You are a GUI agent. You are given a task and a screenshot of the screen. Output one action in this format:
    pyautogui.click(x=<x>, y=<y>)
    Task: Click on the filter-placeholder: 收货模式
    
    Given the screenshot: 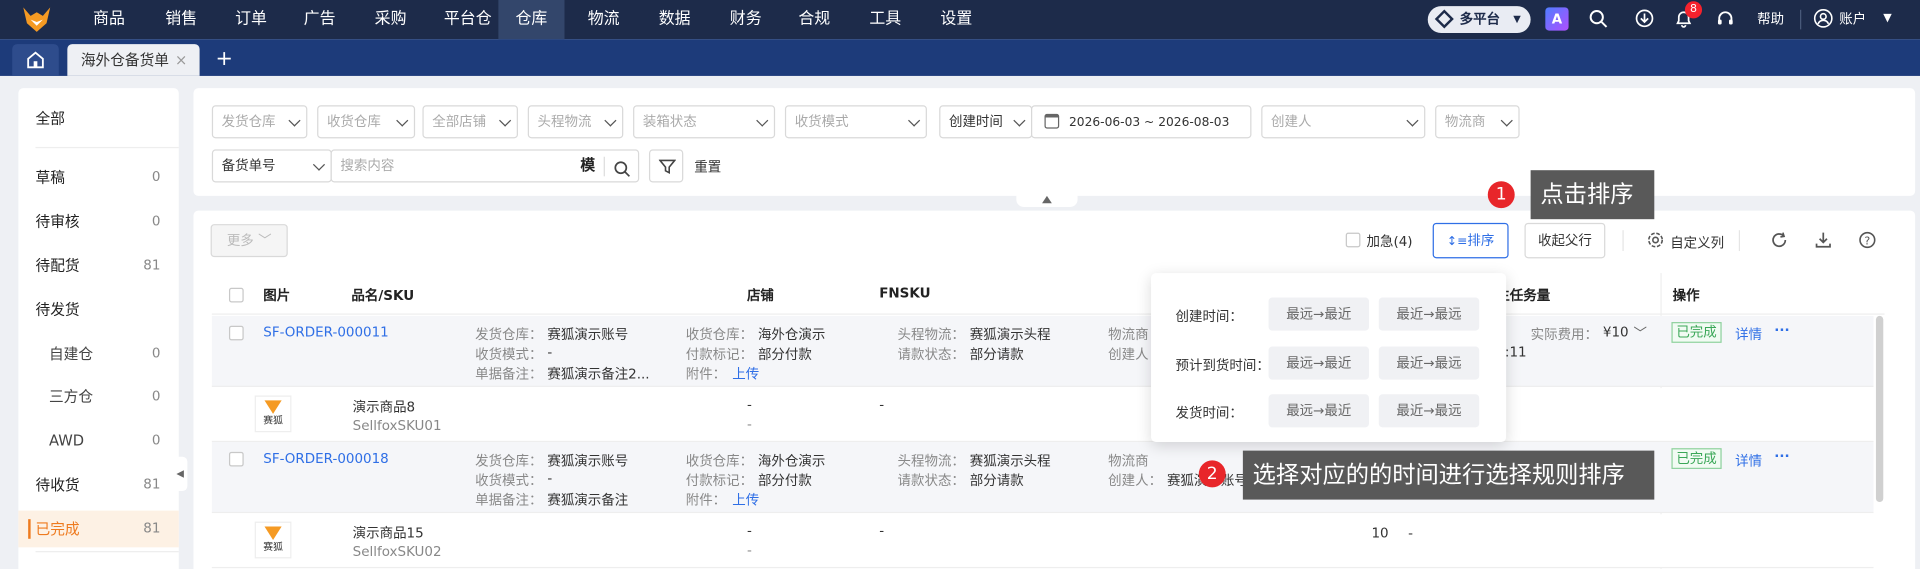 What is the action you would take?
    pyautogui.click(x=821, y=121)
    